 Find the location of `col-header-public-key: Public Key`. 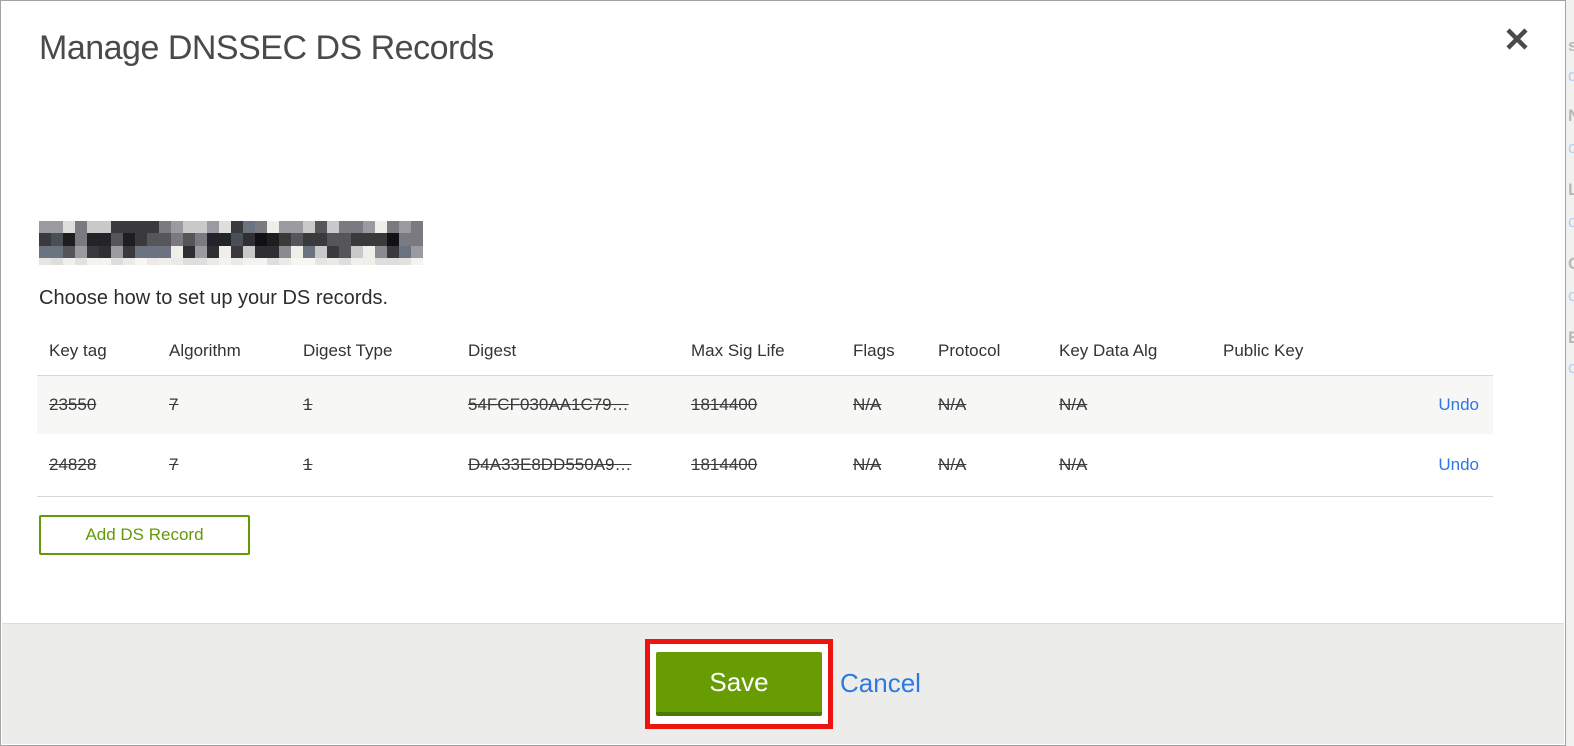

col-header-public-key: Public Key is located at coordinates (1308, 353).